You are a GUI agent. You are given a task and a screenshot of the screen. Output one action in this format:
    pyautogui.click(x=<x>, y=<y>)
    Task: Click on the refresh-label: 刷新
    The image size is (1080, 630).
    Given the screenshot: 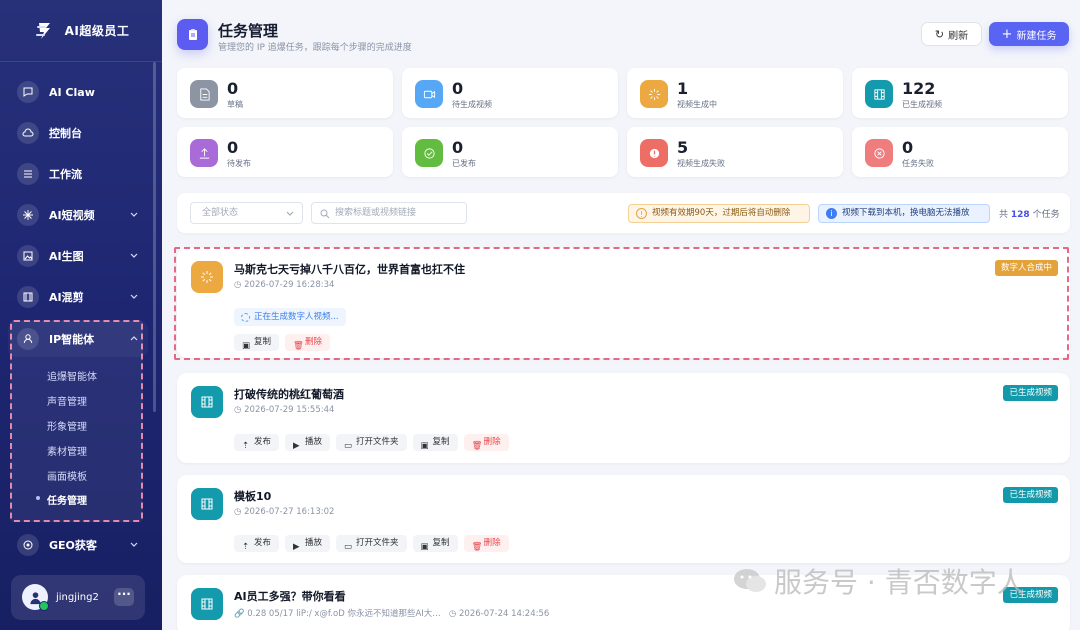 What is the action you would take?
    pyautogui.click(x=958, y=36)
    